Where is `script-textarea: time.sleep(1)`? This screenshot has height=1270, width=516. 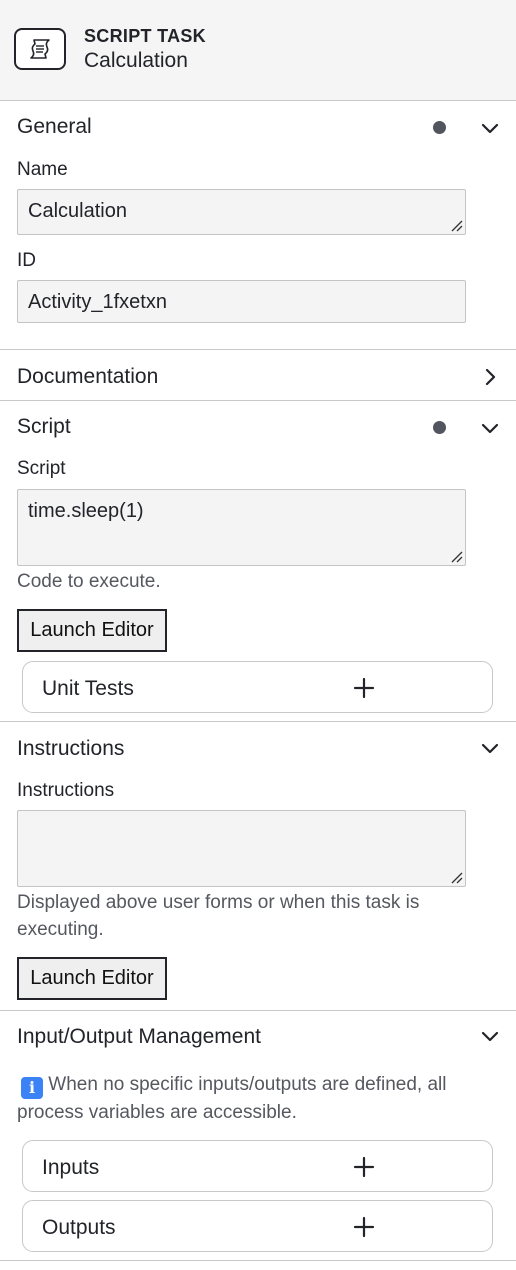
script-textarea: time.sleep(1) is located at coordinates (241, 527).